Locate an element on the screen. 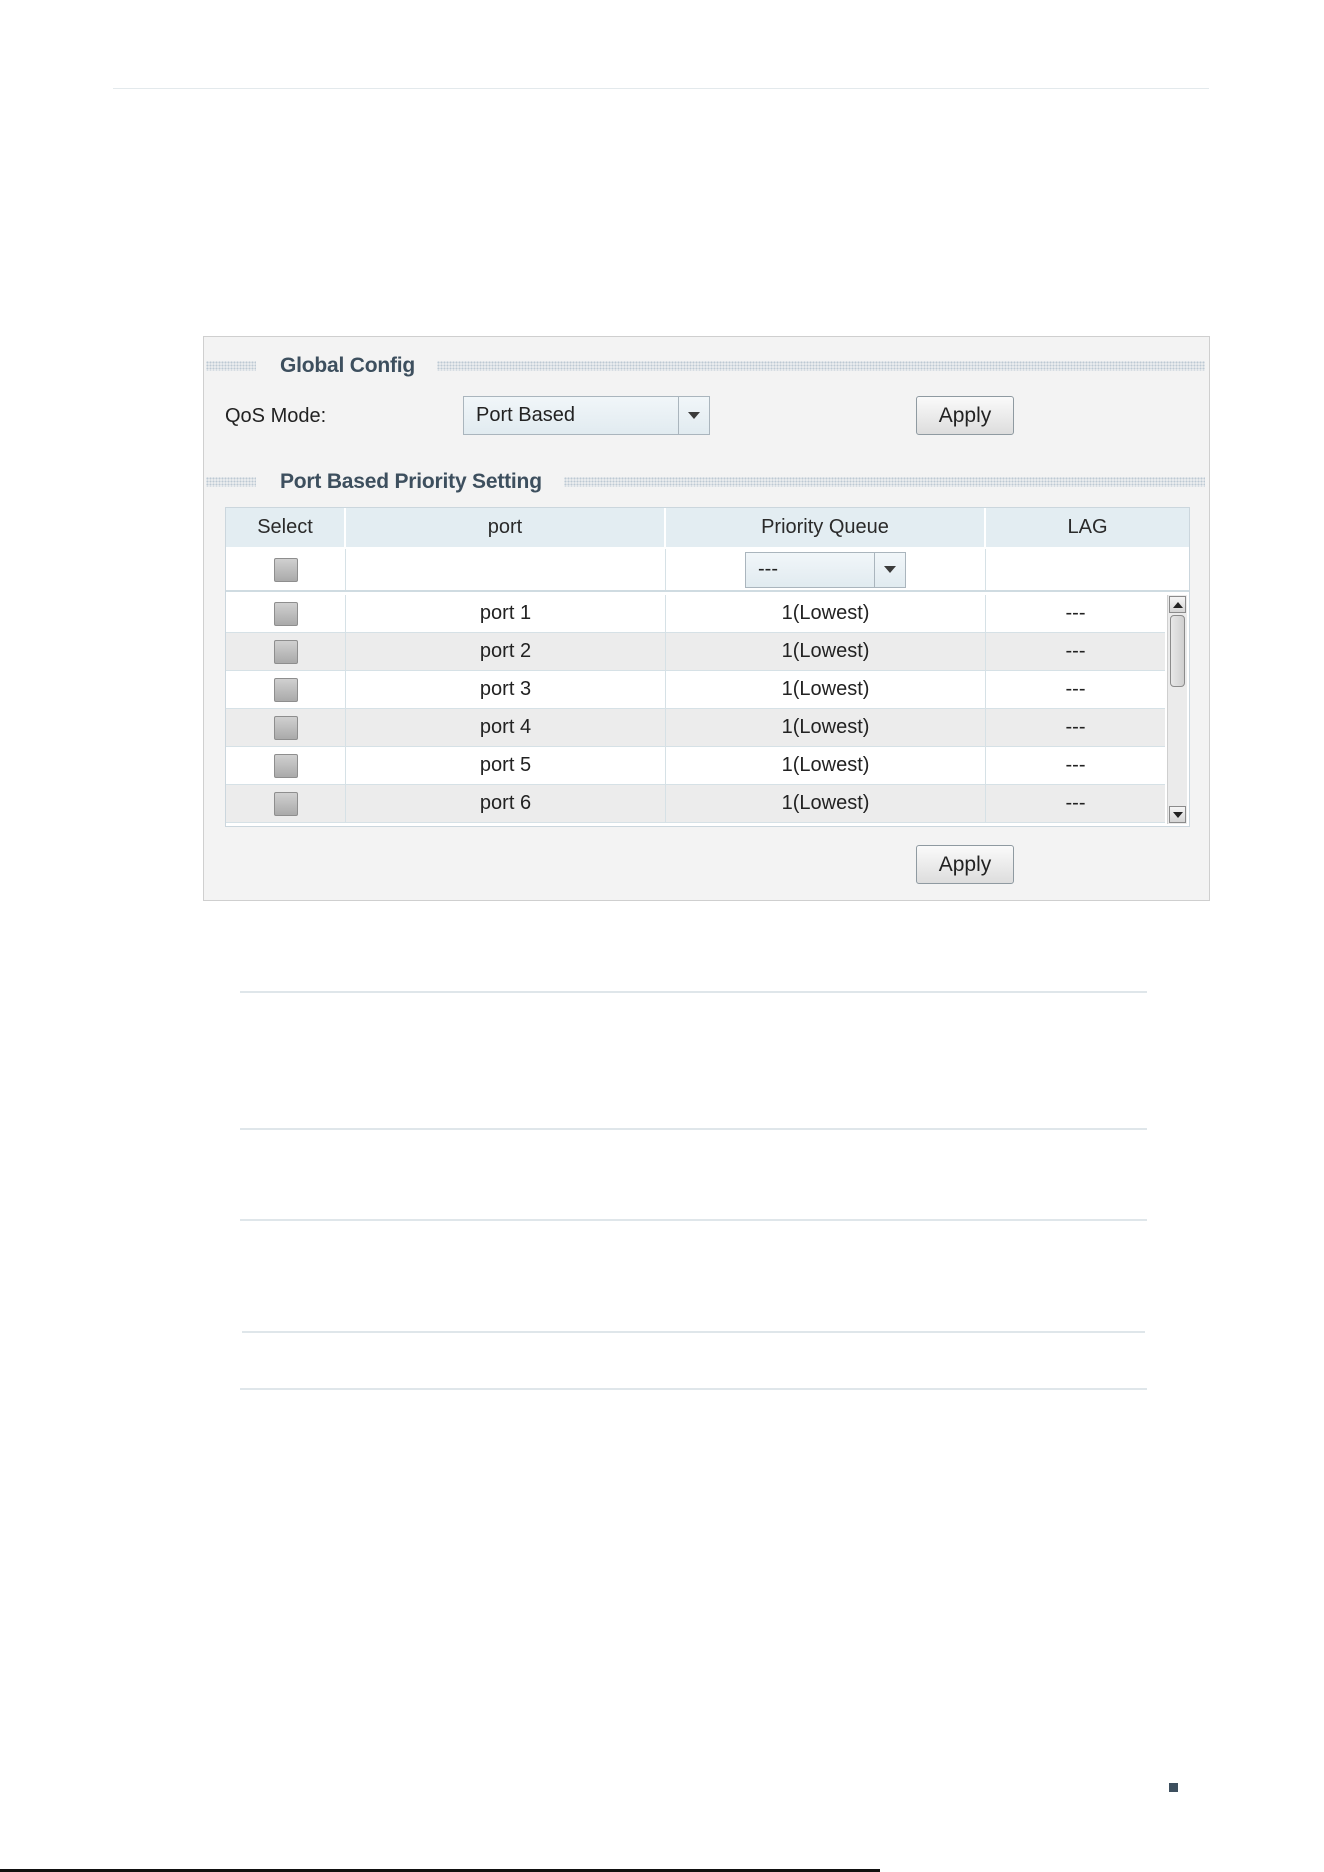 This screenshot has width=1324, height=1872. table-scrollbar is located at coordinates (1177, 709).